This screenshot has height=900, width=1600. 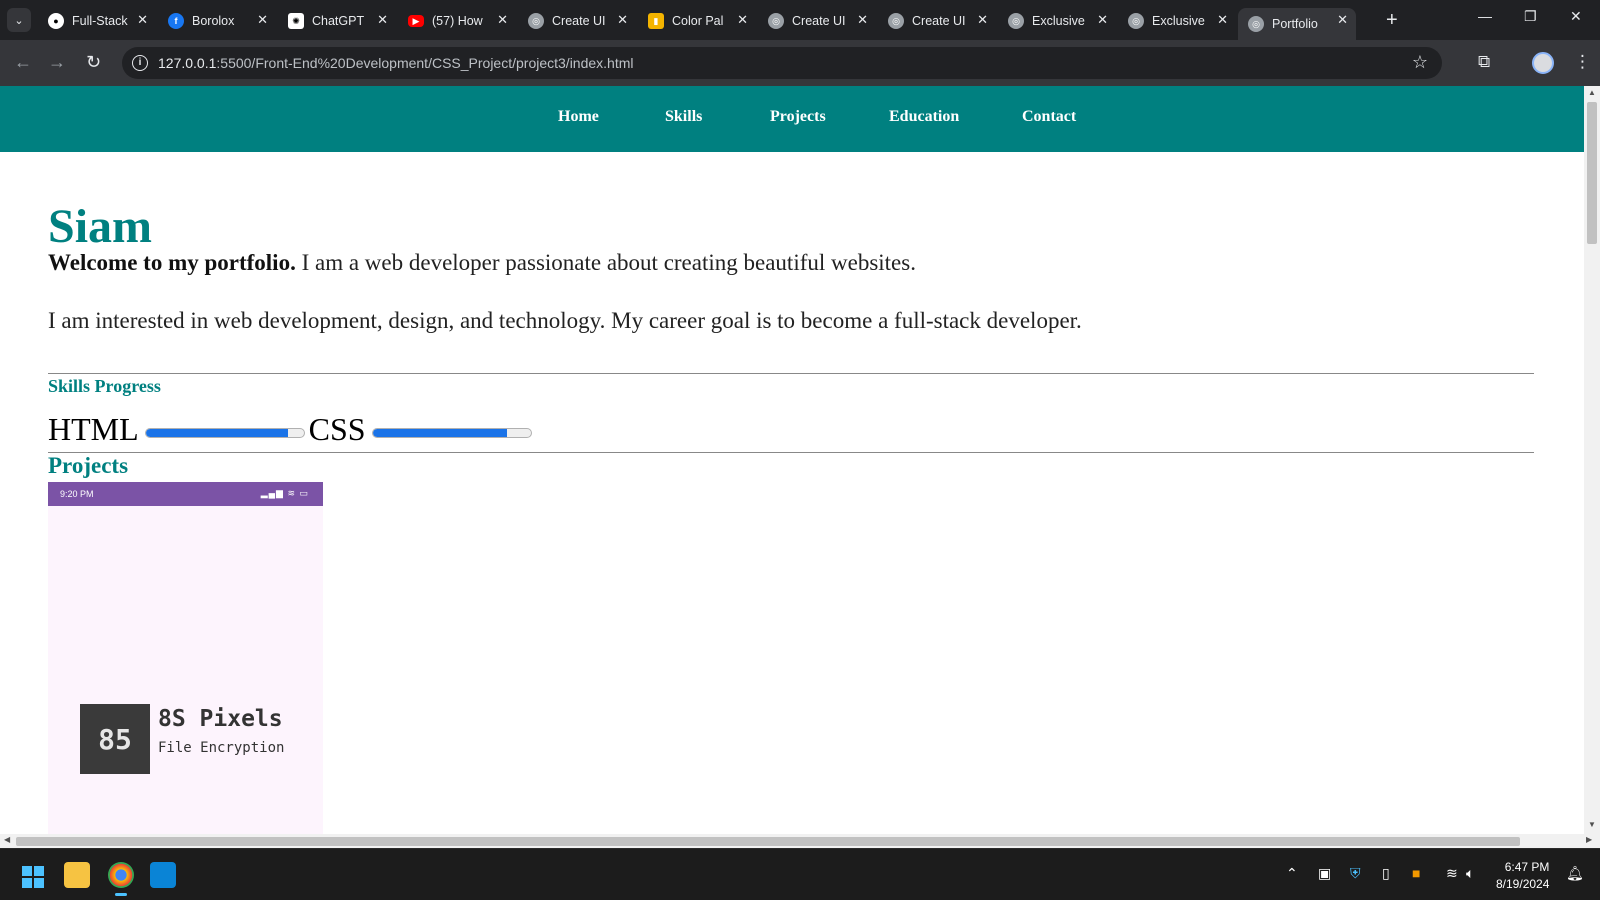 I want to click on forward-arrow-icon: →, so click(x=57, y=62).